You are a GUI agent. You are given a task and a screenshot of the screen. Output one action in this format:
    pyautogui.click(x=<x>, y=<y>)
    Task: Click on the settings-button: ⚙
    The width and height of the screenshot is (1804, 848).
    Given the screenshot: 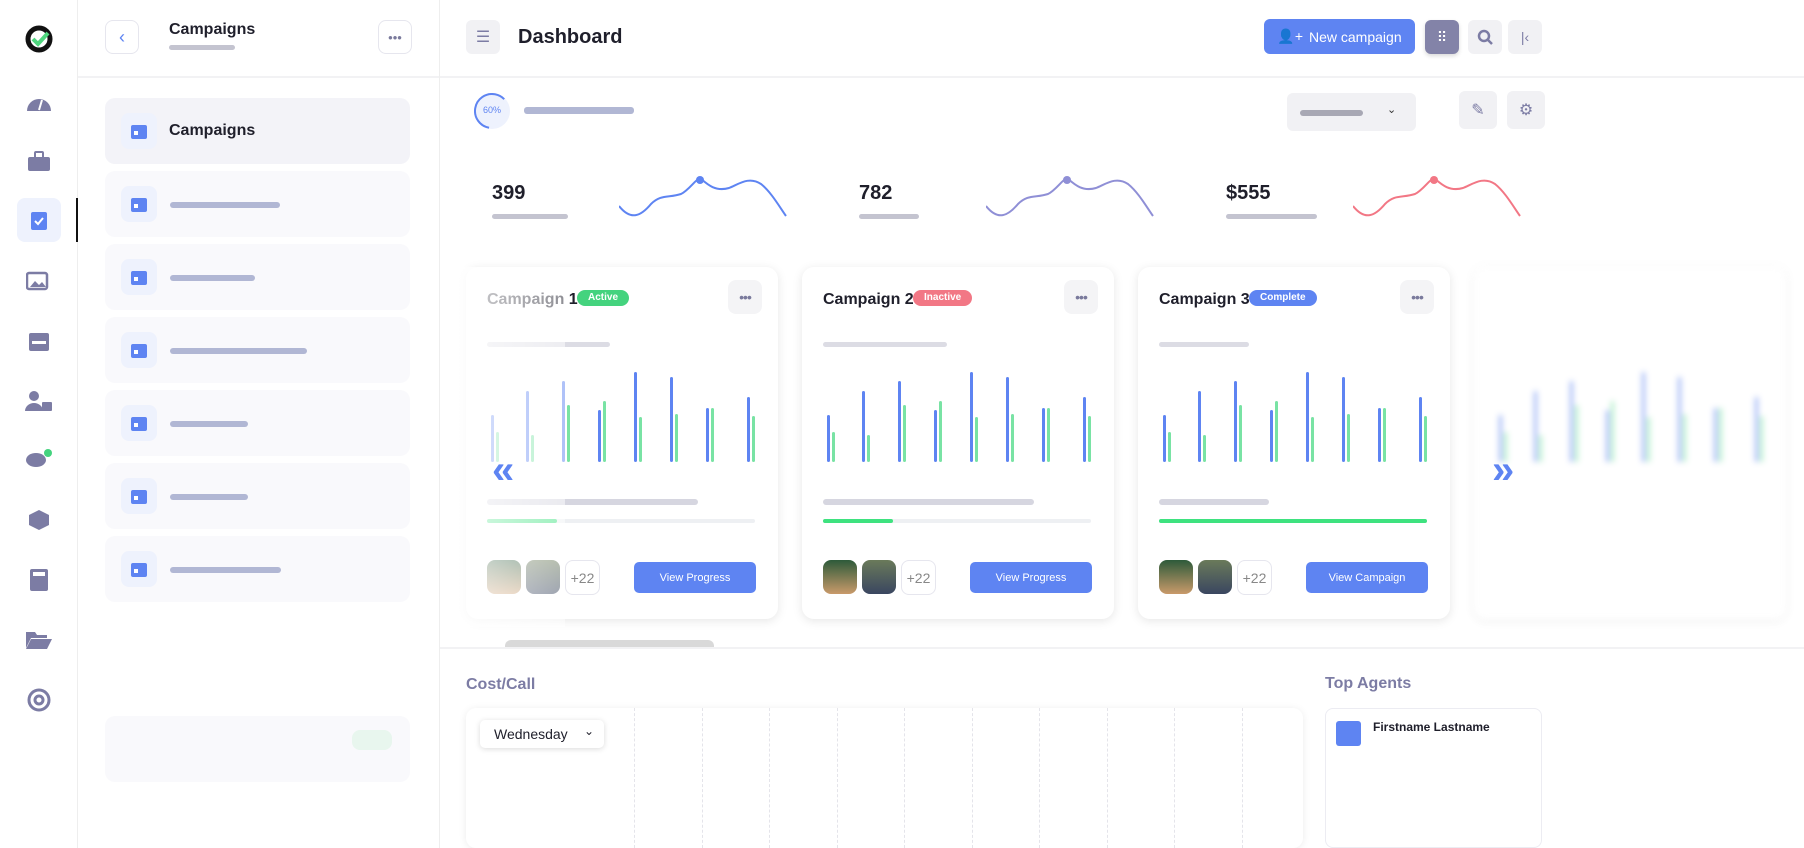 What is the action you would take?
    pyautogui.click(x=1526, y=110)
    